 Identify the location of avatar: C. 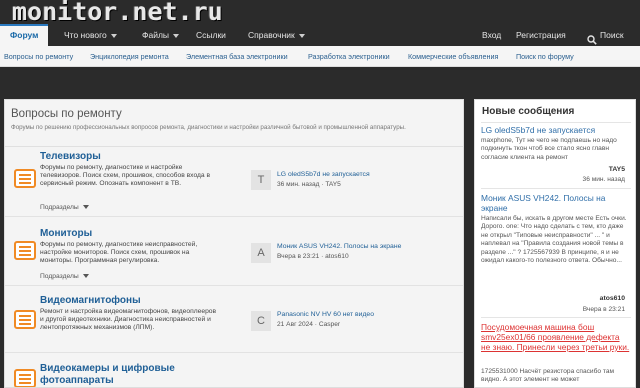
(261, 321).